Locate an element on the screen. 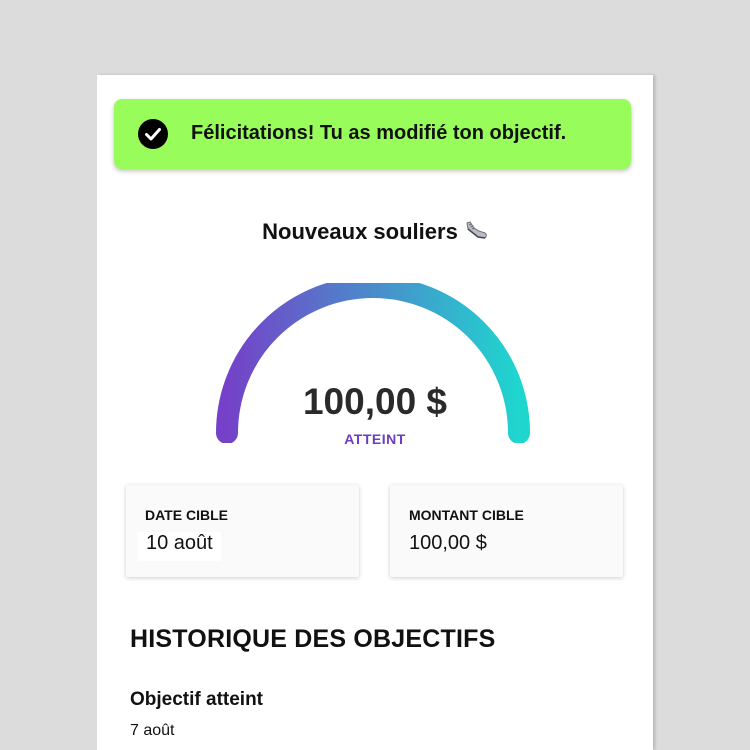 This screenshot has height=750, width=750. history-item-date: 7 août is located at coordinates (152, 730).